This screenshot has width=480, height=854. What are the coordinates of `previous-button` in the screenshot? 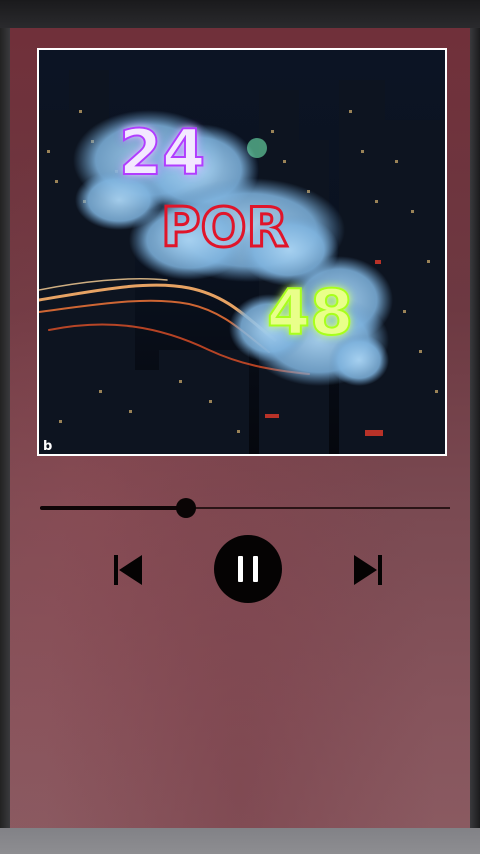 It's located at (128, 570).